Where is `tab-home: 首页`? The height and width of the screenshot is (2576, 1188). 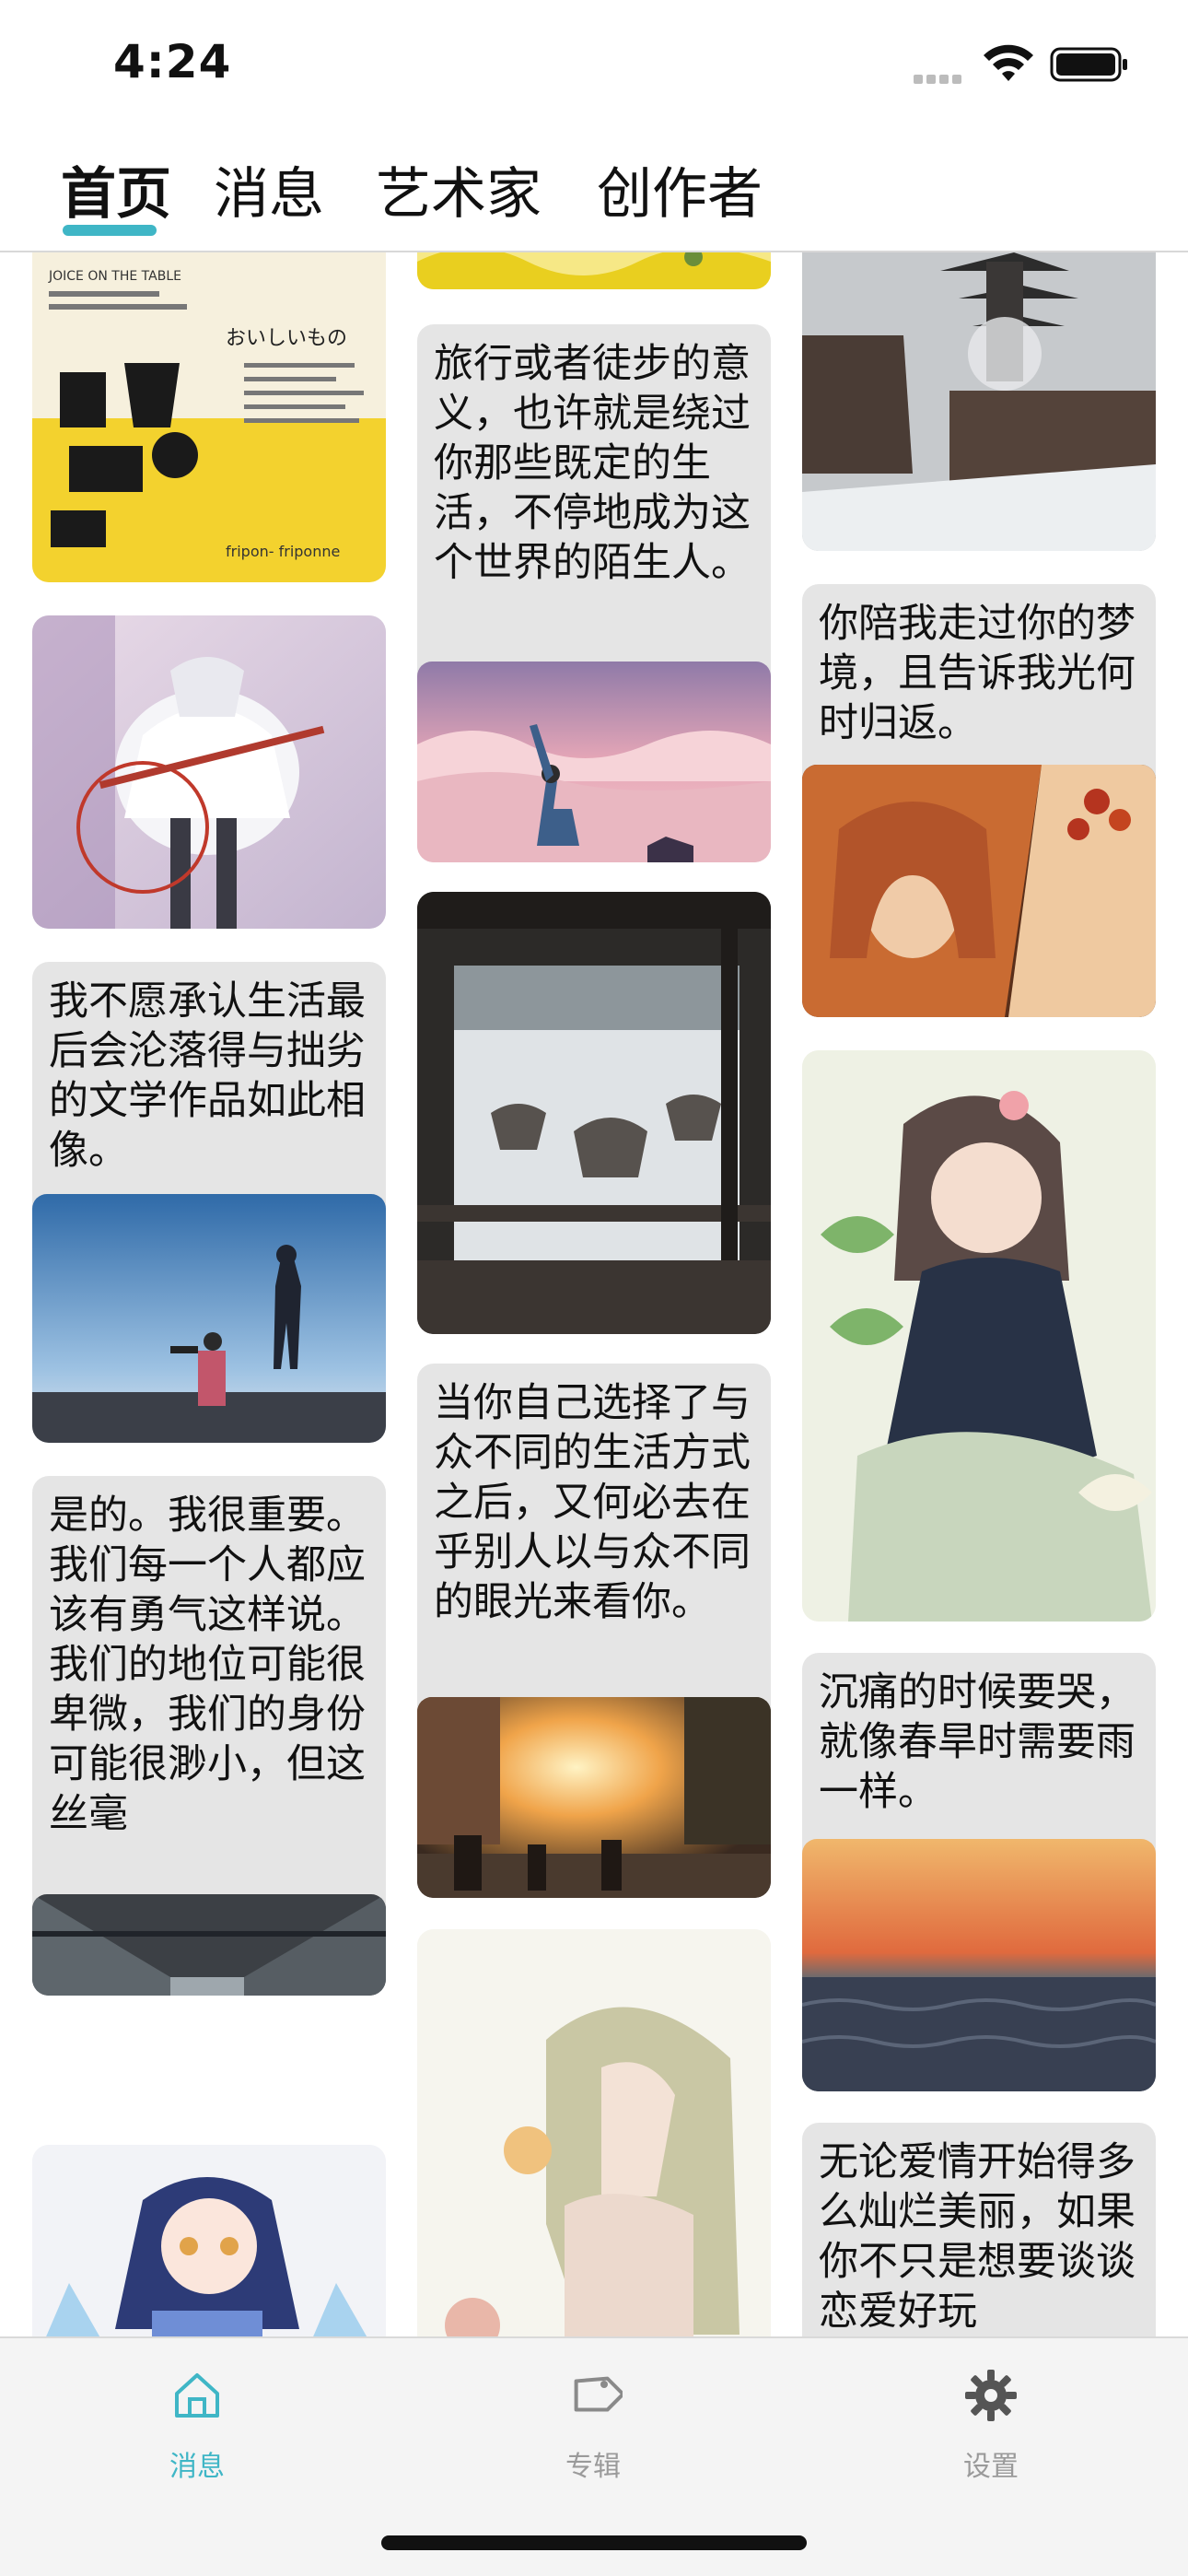 tab-home: 首页 is located at coordinates (116, 189).